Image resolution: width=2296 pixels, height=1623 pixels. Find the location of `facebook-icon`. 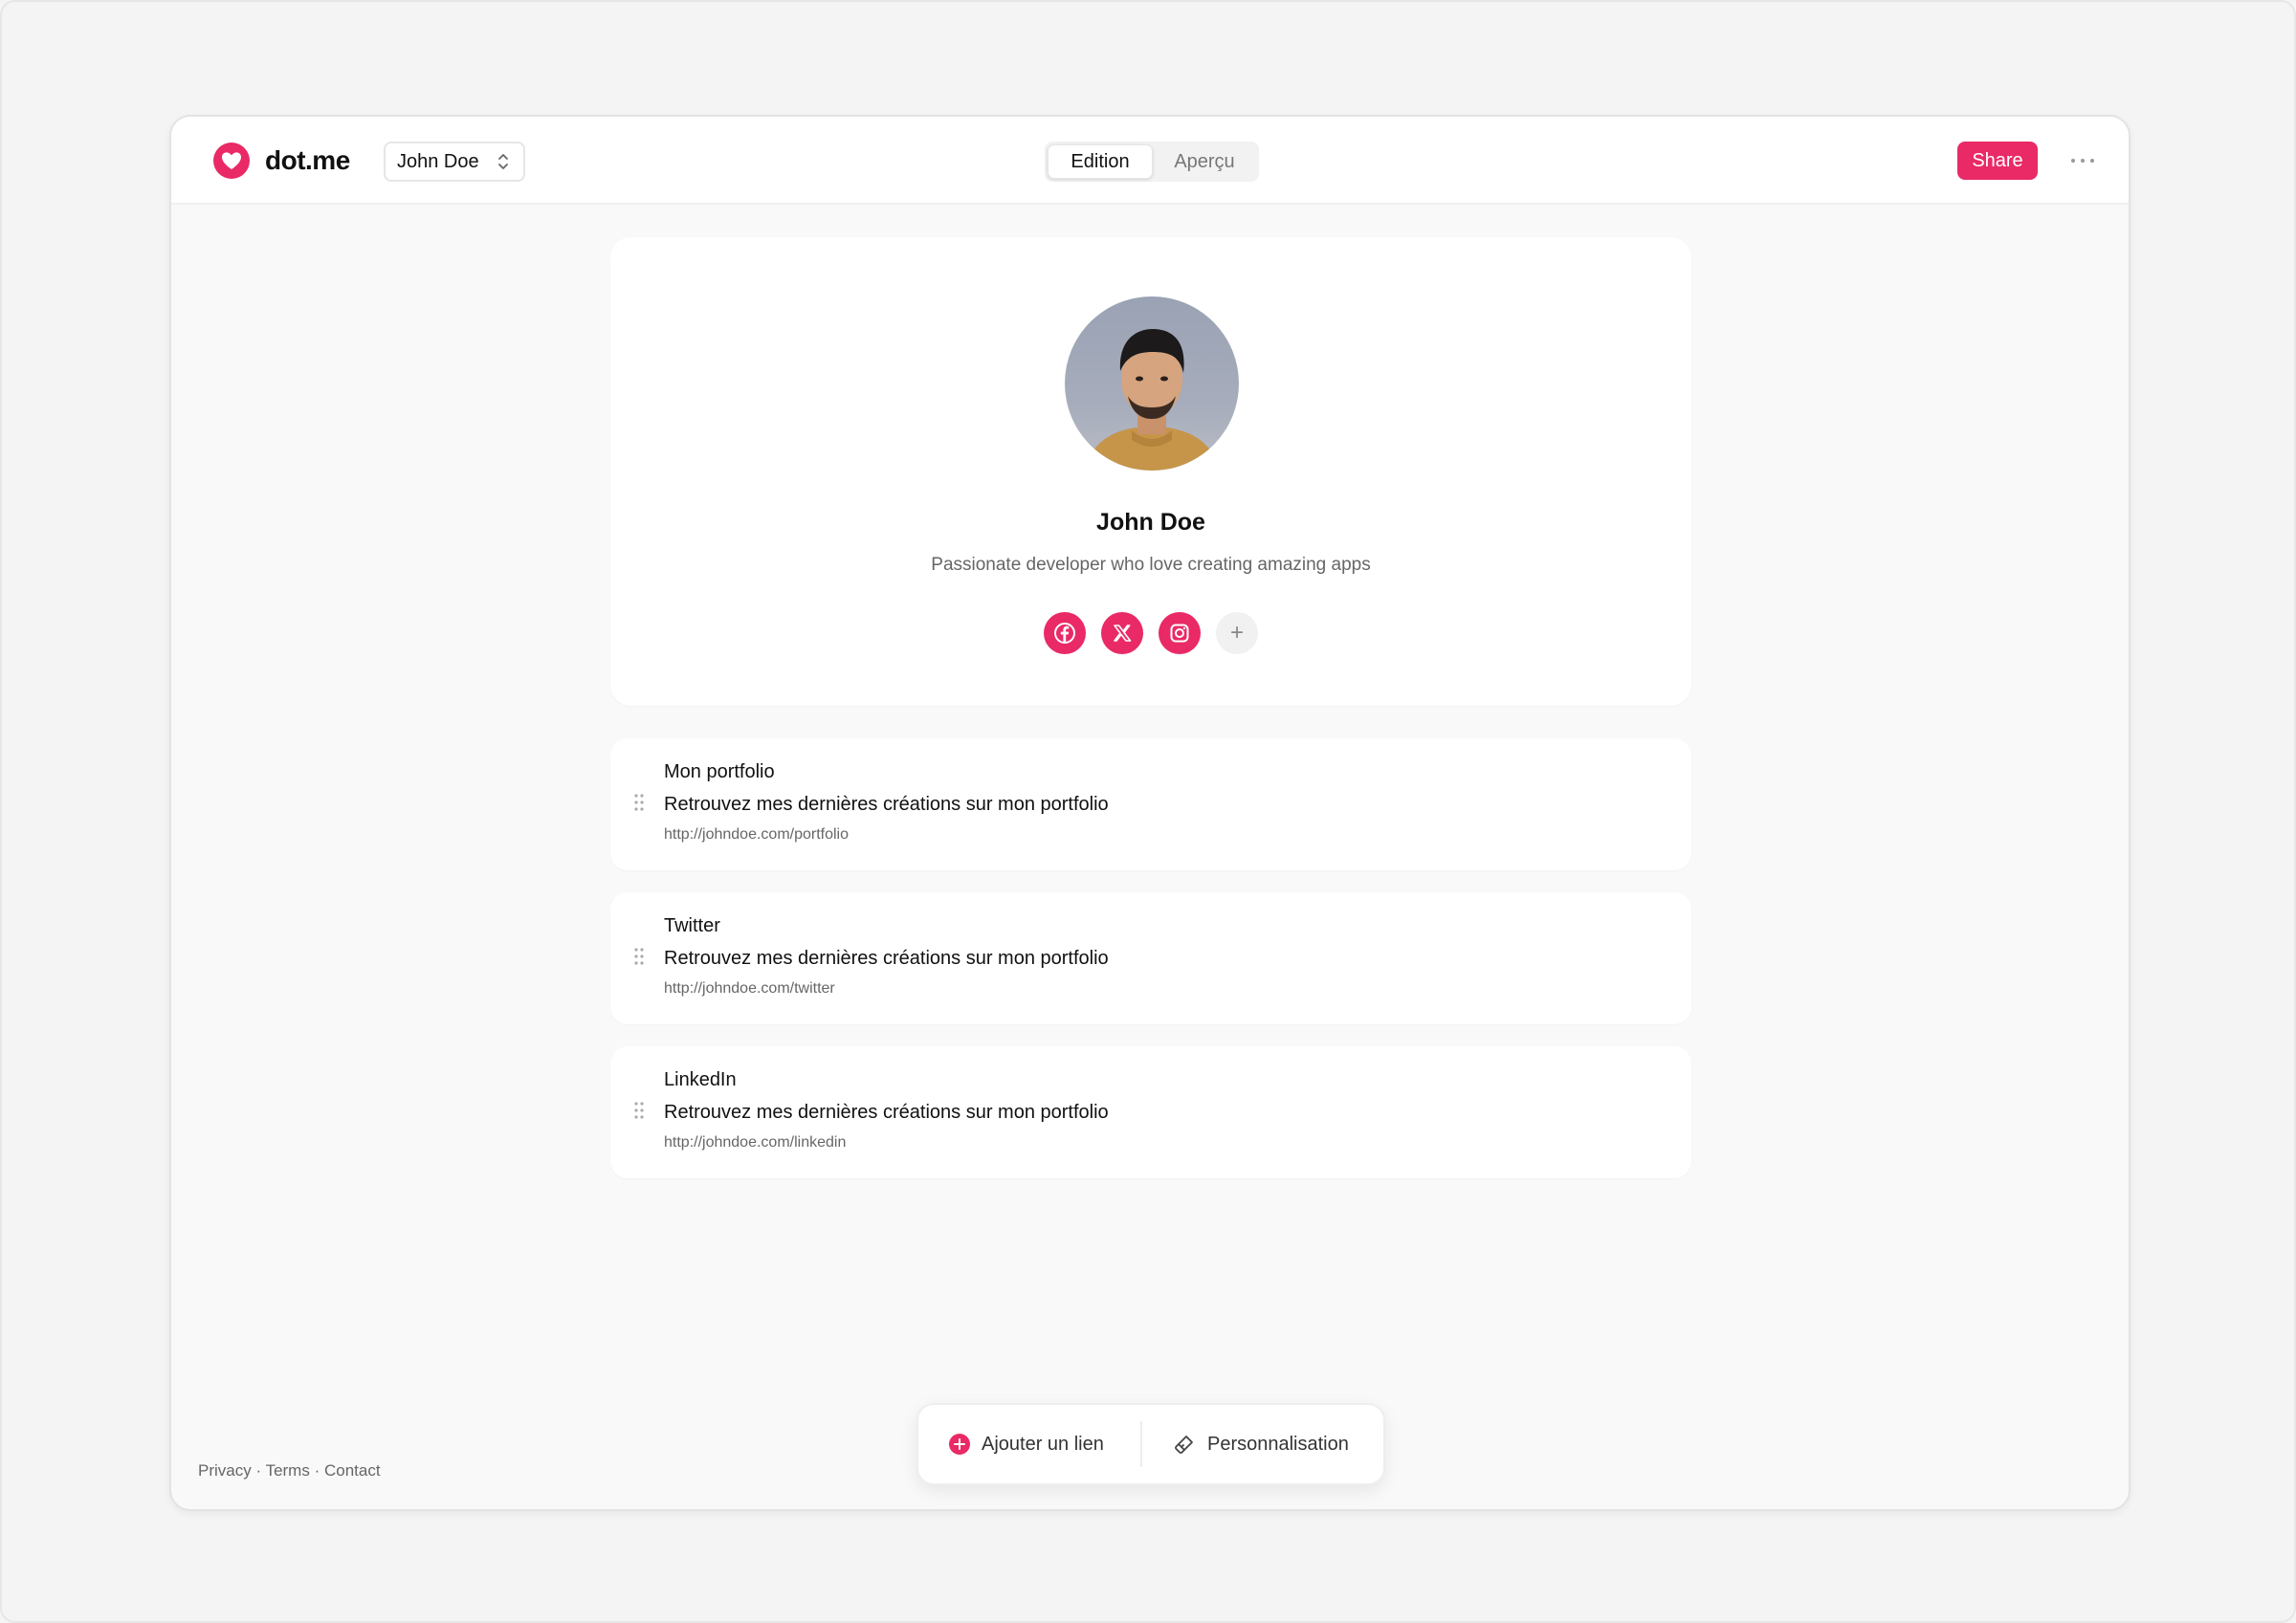

facebook-icon is located at coordinates (1065, 633).